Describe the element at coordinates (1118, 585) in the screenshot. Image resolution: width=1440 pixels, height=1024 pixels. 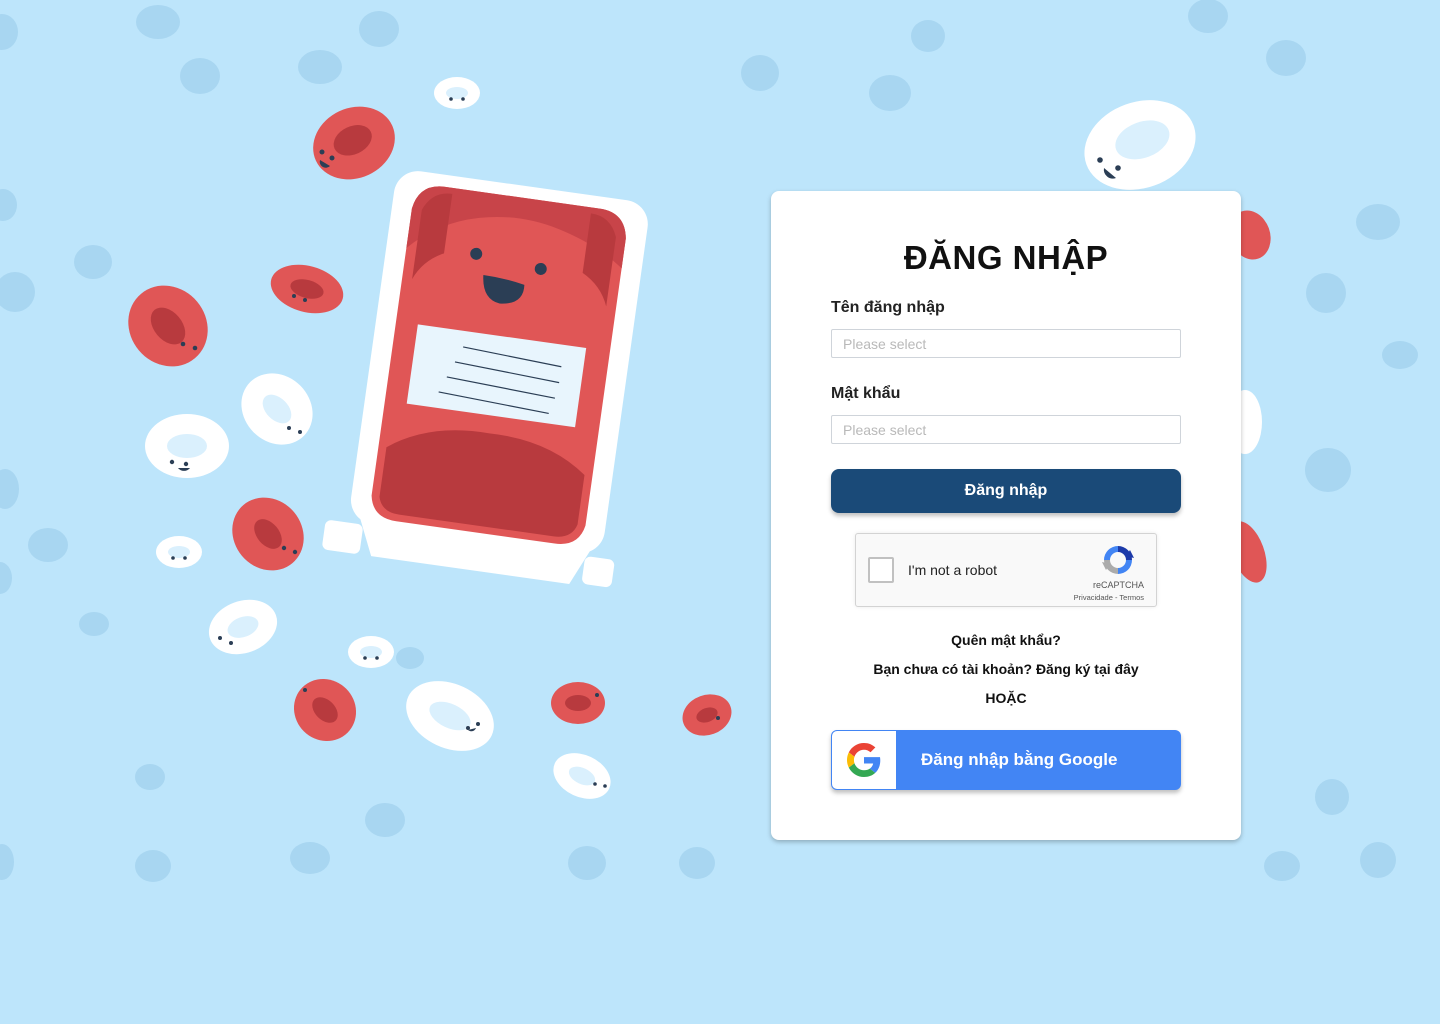
I see `recaptcha-brand: reCAPTCHA` at that location.